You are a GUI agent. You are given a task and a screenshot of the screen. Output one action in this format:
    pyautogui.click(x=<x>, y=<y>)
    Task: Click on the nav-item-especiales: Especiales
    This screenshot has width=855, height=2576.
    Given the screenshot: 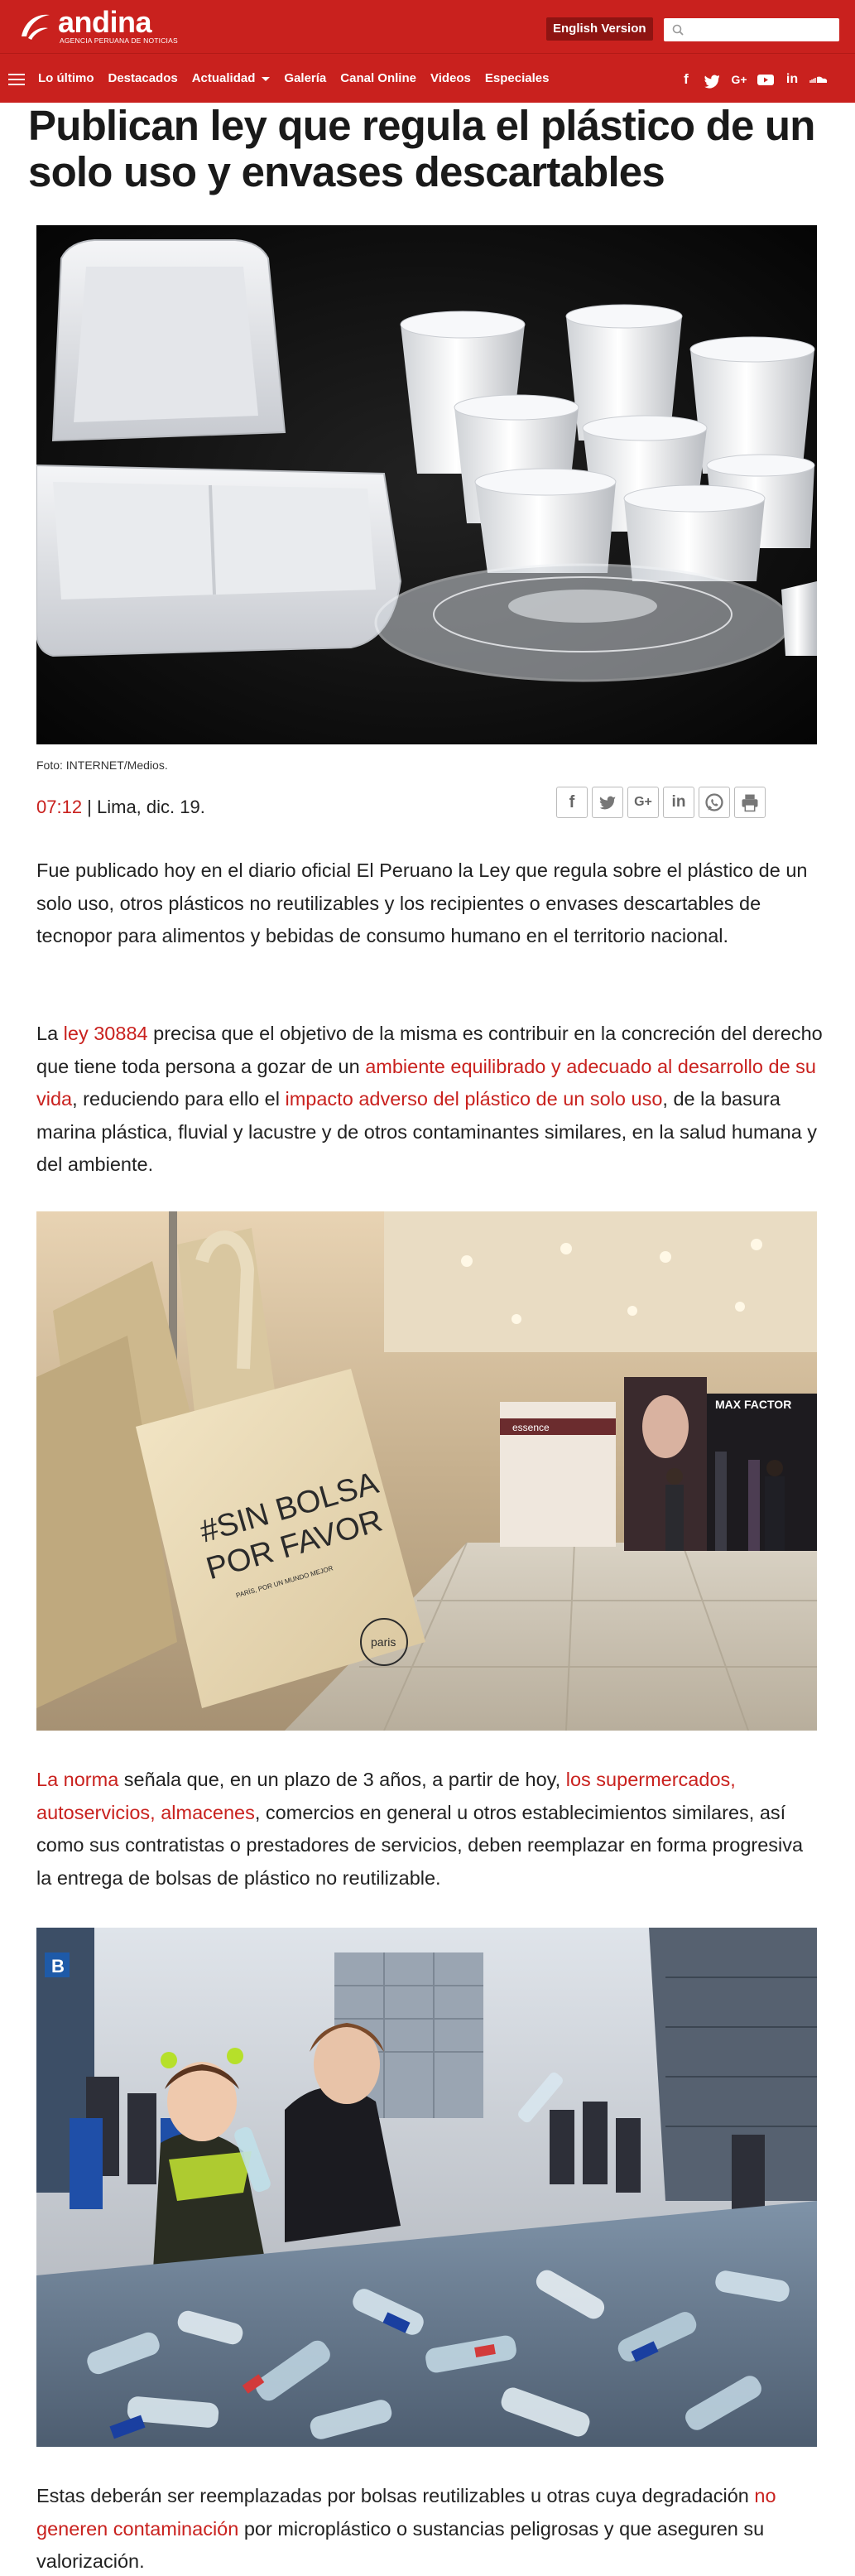 What is the action you would take?
    pyautogui.click(x=518, y=78)
    